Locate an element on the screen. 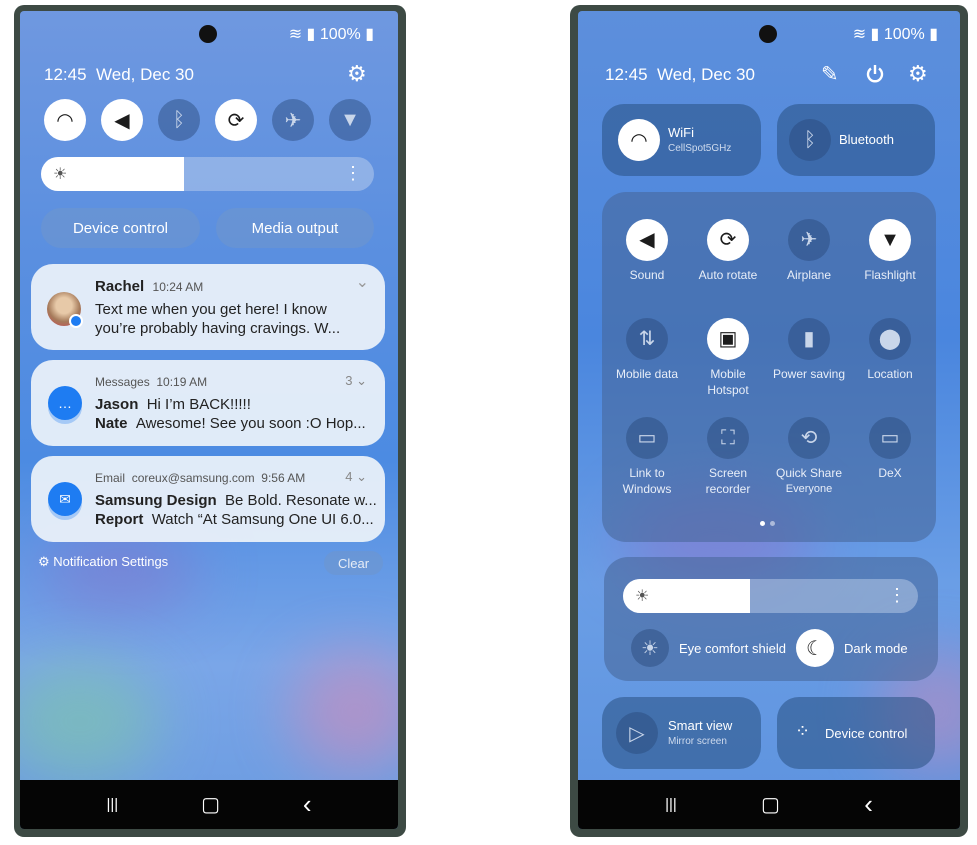 The width and height of the screenshot is (977, 845). bluetooth-tile: ᛒ Bluetooth is located at coordinates (856, 140).